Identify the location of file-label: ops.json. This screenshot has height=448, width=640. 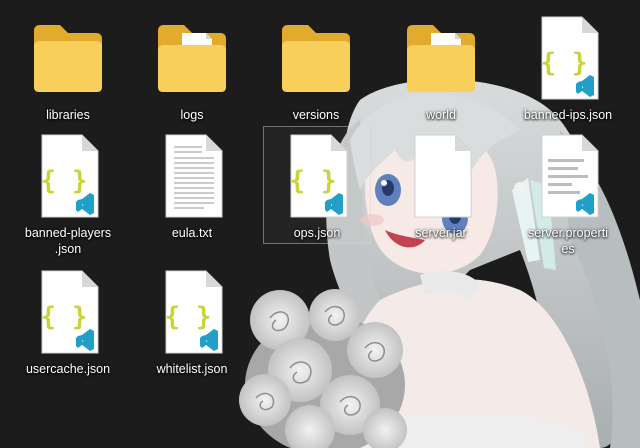
(317, 233).